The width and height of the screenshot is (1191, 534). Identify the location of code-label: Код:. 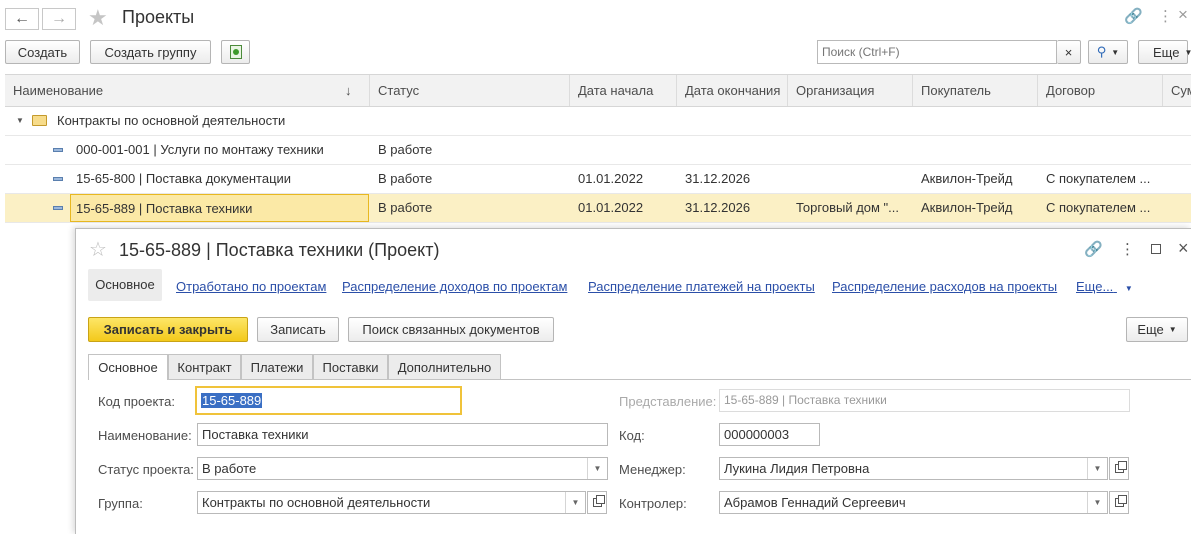
(632, 435).